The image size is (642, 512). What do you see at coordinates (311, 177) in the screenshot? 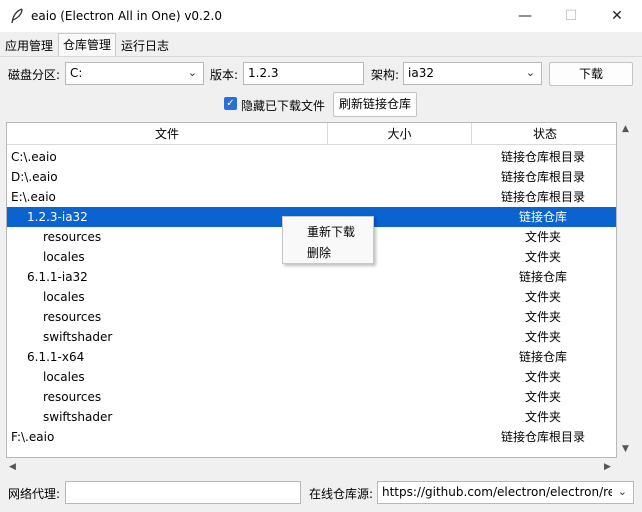
I see `tree-row: D:\.eaio 链接仓库根目录` at bounding box center [311, 177].